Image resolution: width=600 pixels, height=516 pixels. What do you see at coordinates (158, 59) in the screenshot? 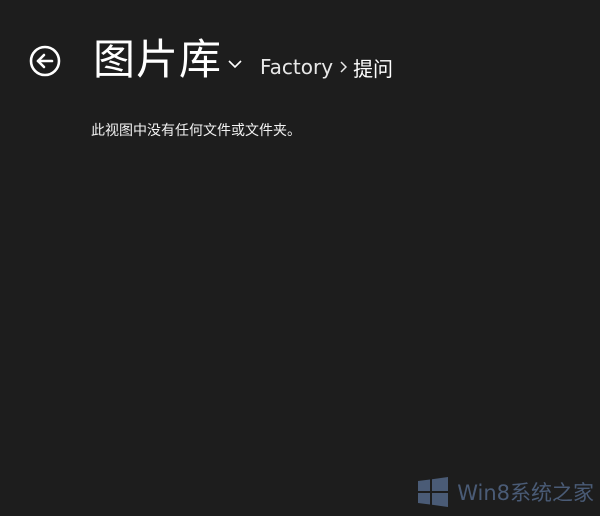
I see `page-title: 图片库` at bounding box center [158, 59].